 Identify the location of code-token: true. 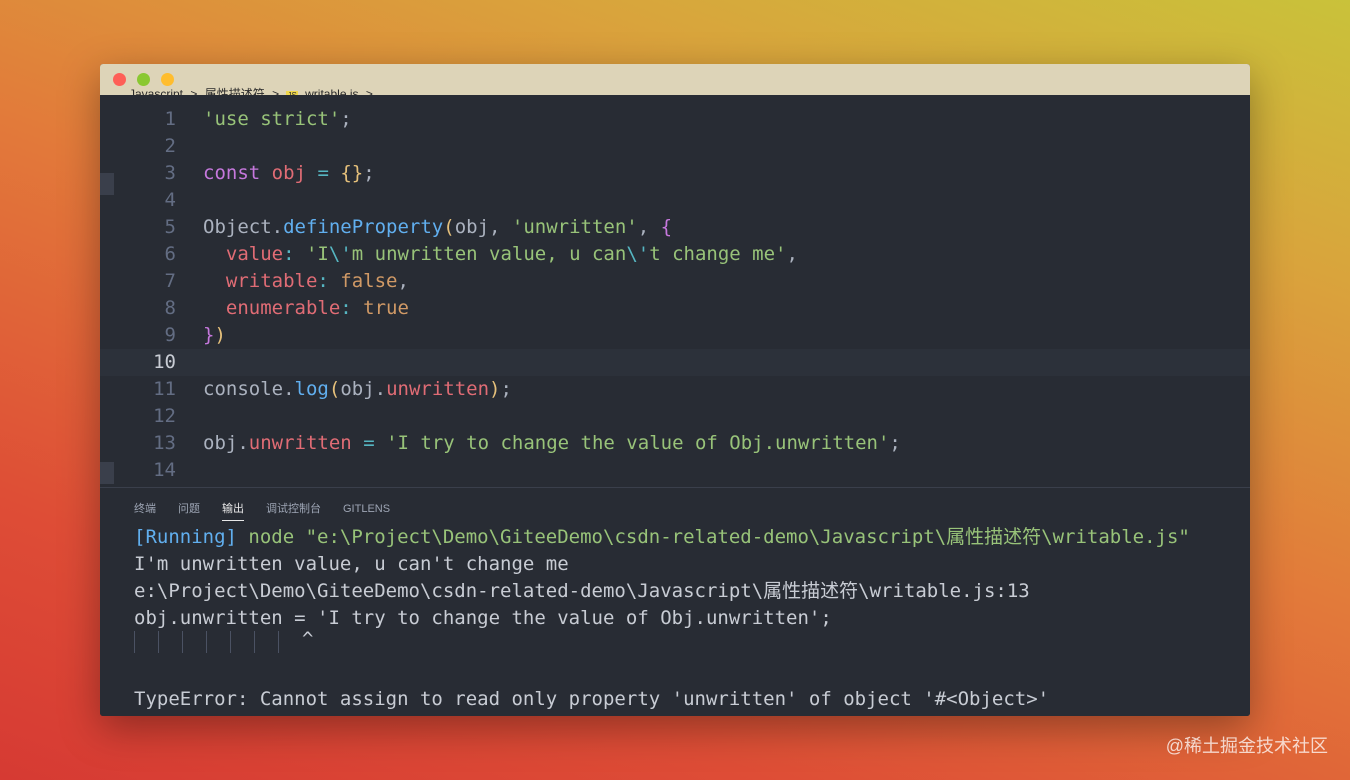
(386, 308).